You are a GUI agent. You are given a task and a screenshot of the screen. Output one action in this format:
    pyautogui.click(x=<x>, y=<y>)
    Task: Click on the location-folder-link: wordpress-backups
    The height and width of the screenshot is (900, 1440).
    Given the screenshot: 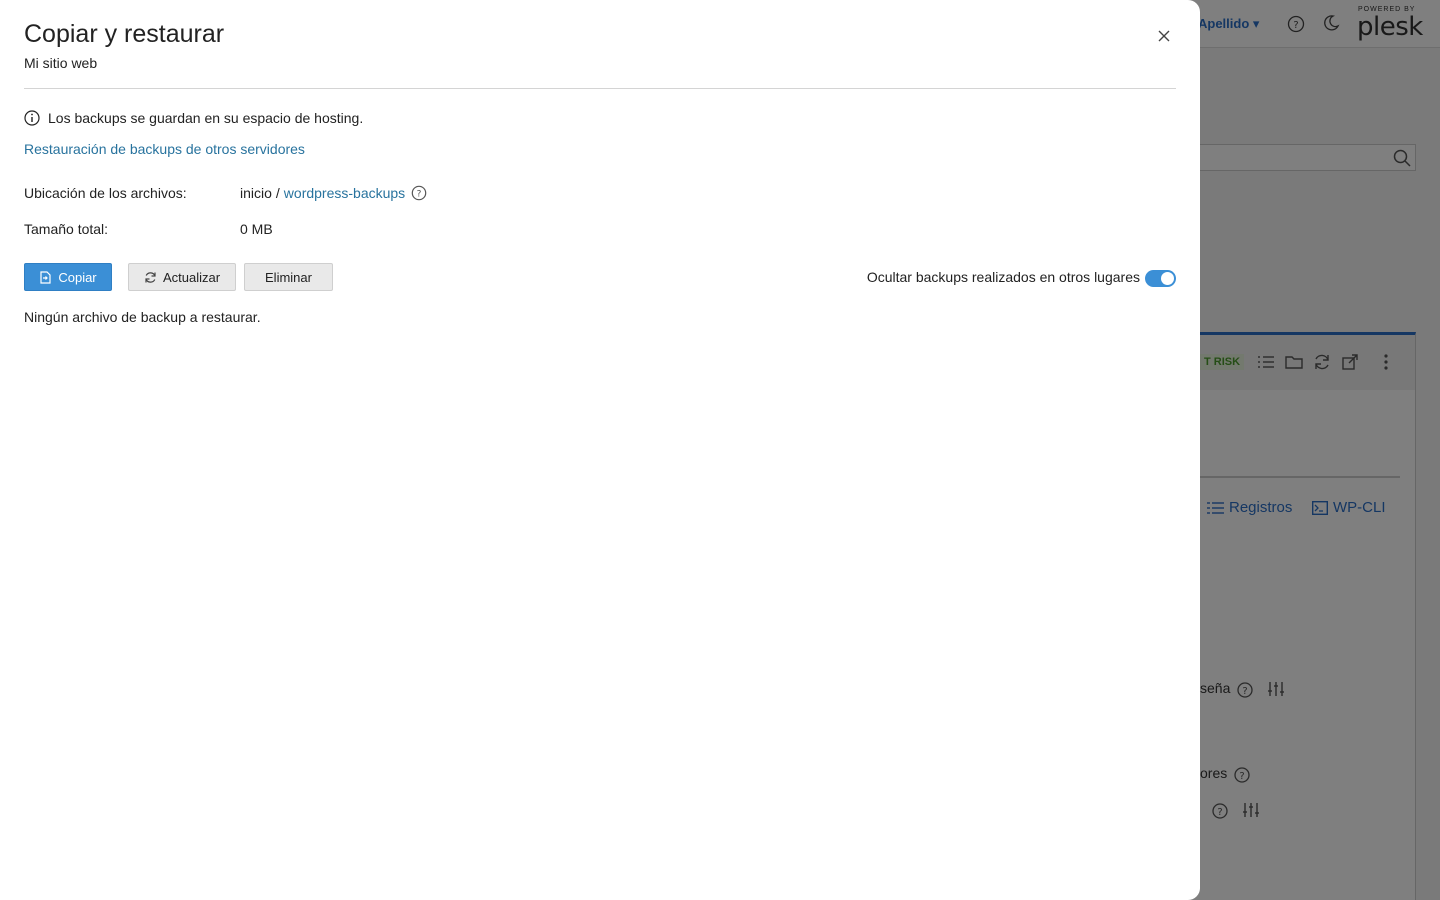 What is the action you would take?
    pyautogui.click(x=344, y=193)
    